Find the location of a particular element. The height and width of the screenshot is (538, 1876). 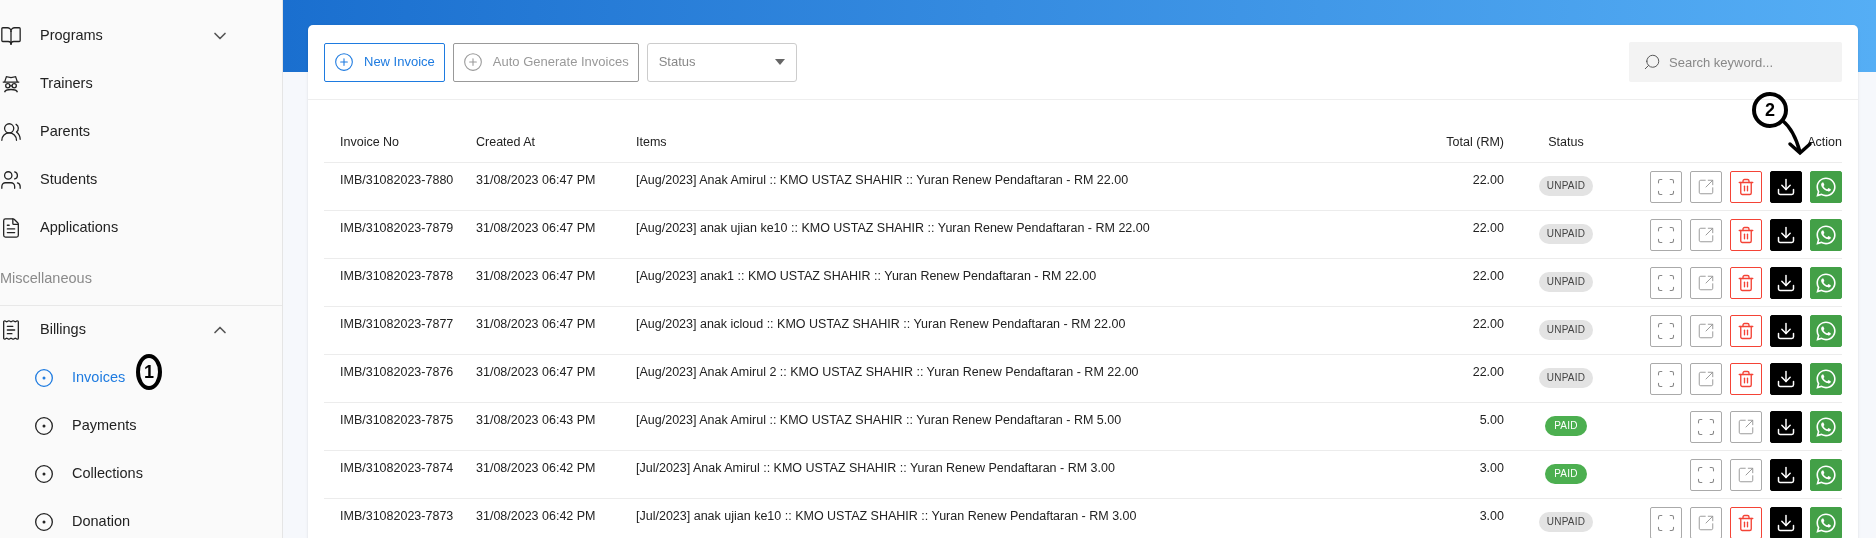

submenu-item: Invoices is located at coordinates (80, 378).